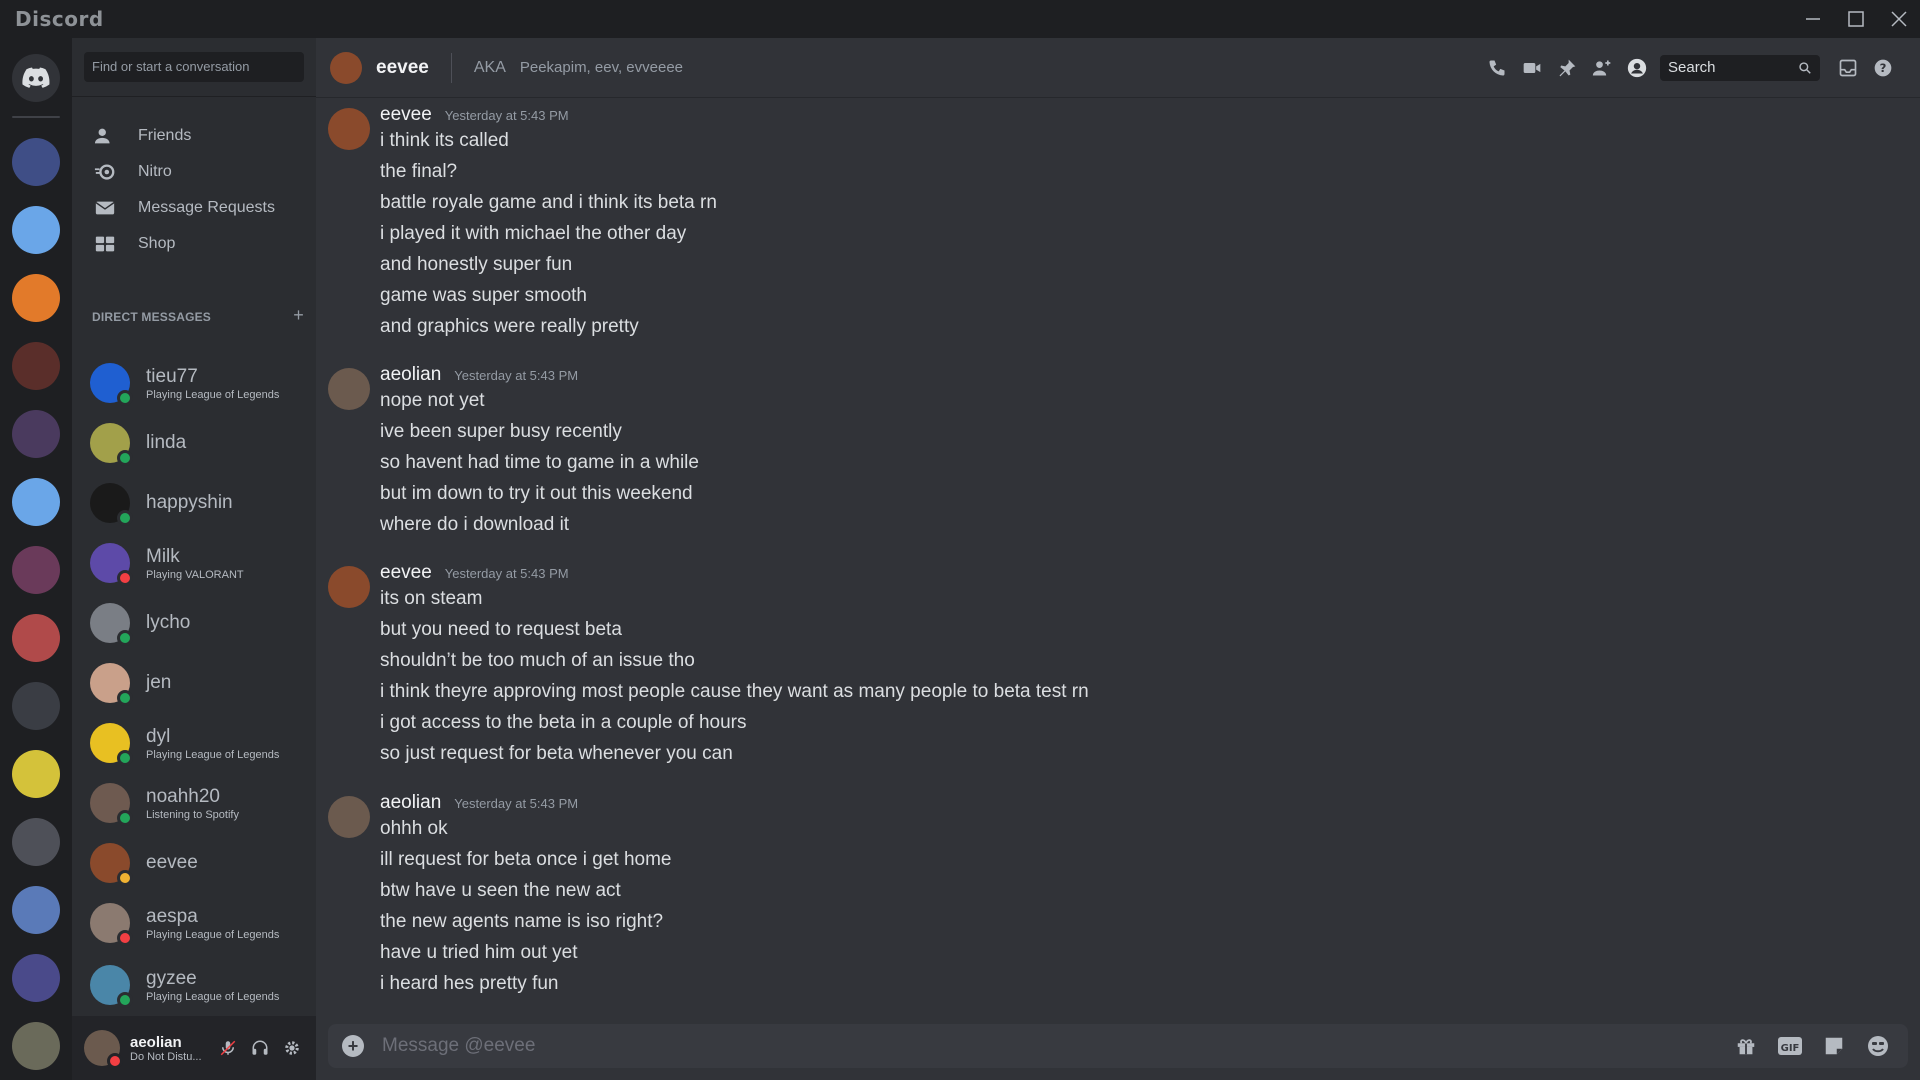 The height and width of the screenshot is (1080, 1920). Describe the element at coordinates (1740, 67) in the screenshot. I see `header-search-input: Search` at that location.